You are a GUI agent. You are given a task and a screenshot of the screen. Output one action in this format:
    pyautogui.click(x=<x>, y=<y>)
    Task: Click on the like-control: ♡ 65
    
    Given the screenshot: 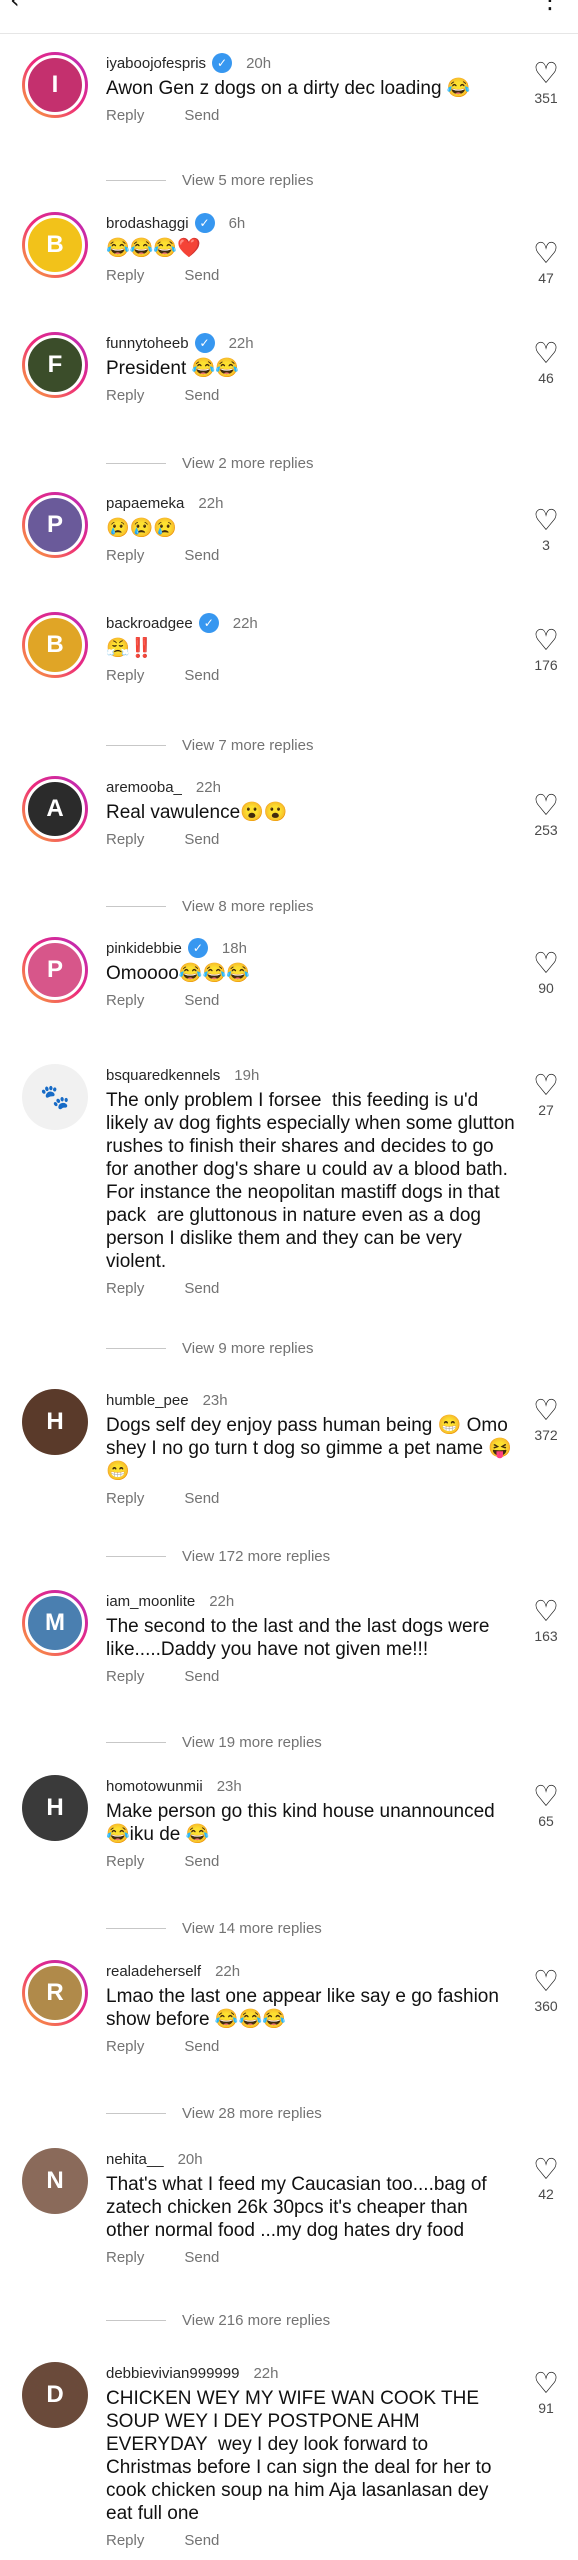 What is the action you would take?
    pyautogui.click(x=546, y=1805)
    